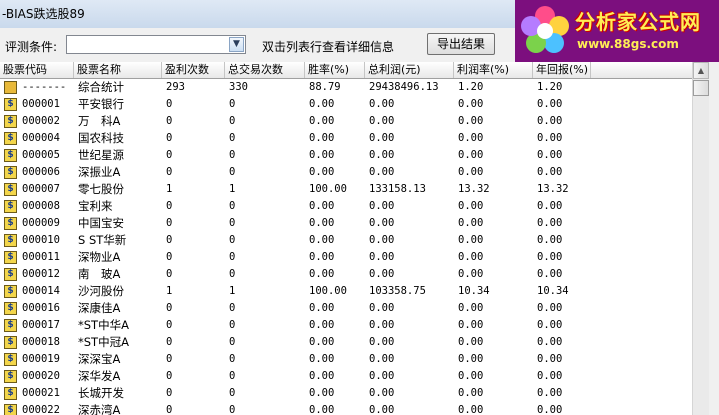 This screenshot has width=719, height=415. I want to click on header-col-annual: 年回报(%), so click(562, 70).